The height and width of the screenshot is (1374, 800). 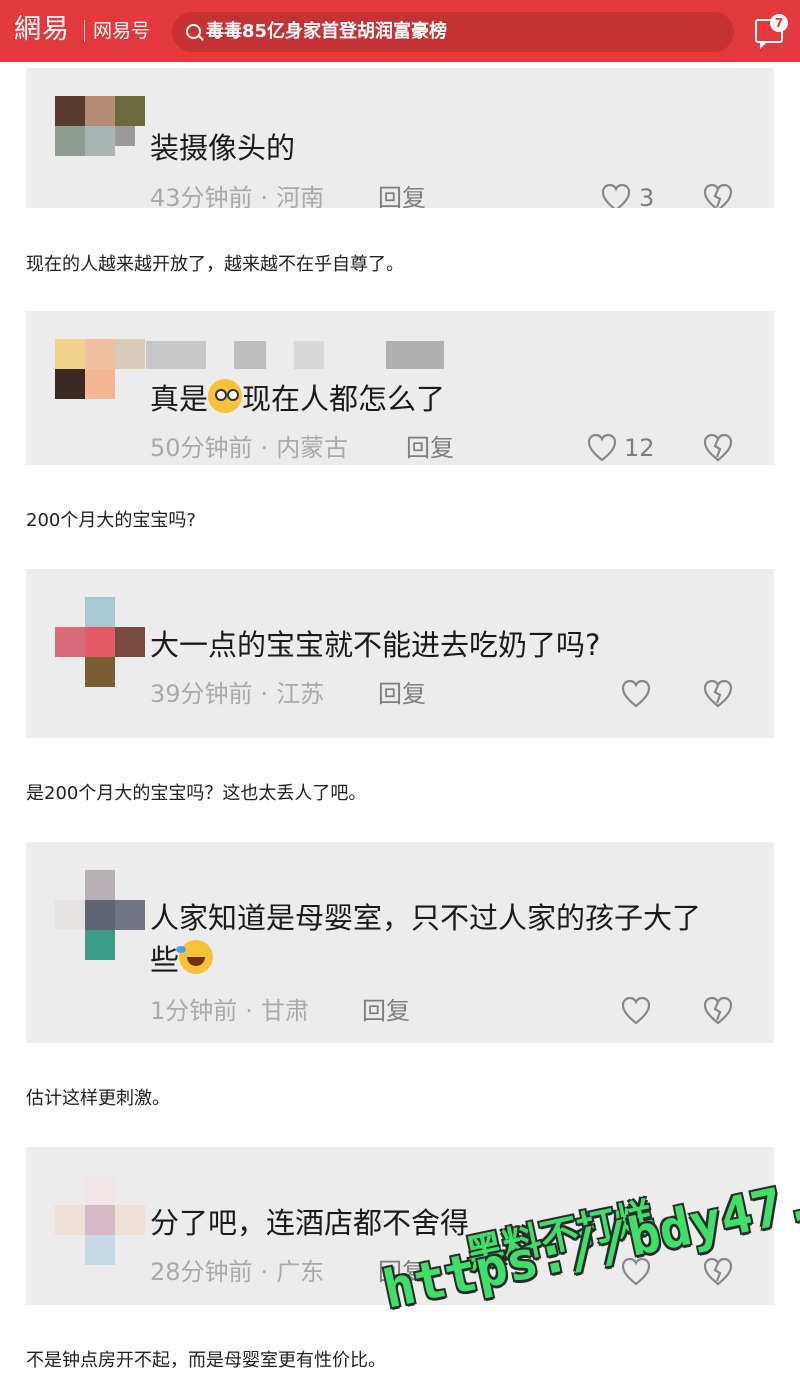 What do you see at coordinates (300, 196) in the screenshot?
I see `comment-location: 河南` at bounding box center [300, 196].